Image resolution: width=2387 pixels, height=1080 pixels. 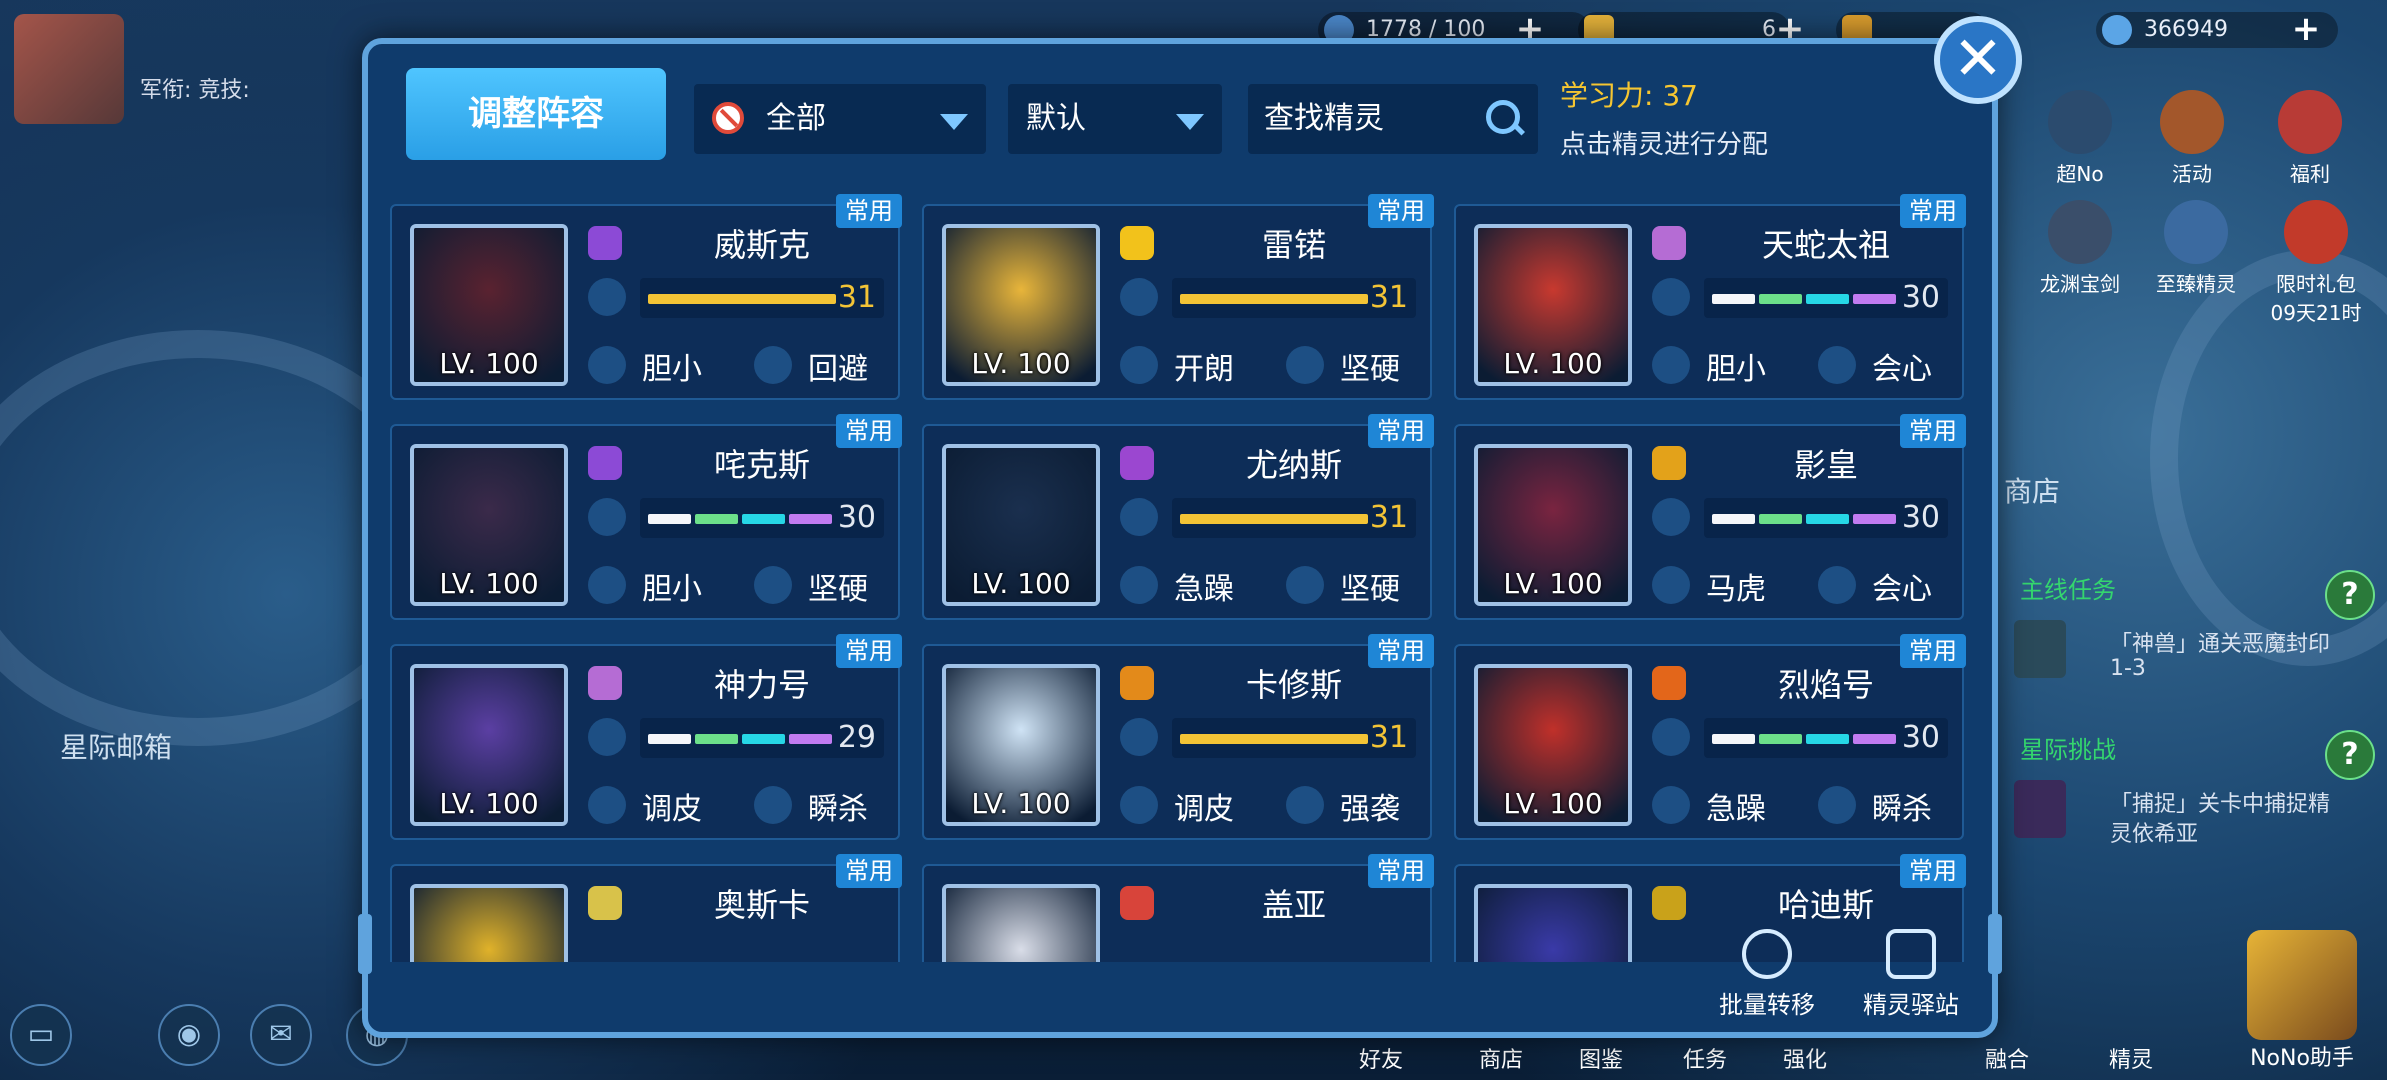 I want to click on close-button: ✕, so click(x=1978, y=60).